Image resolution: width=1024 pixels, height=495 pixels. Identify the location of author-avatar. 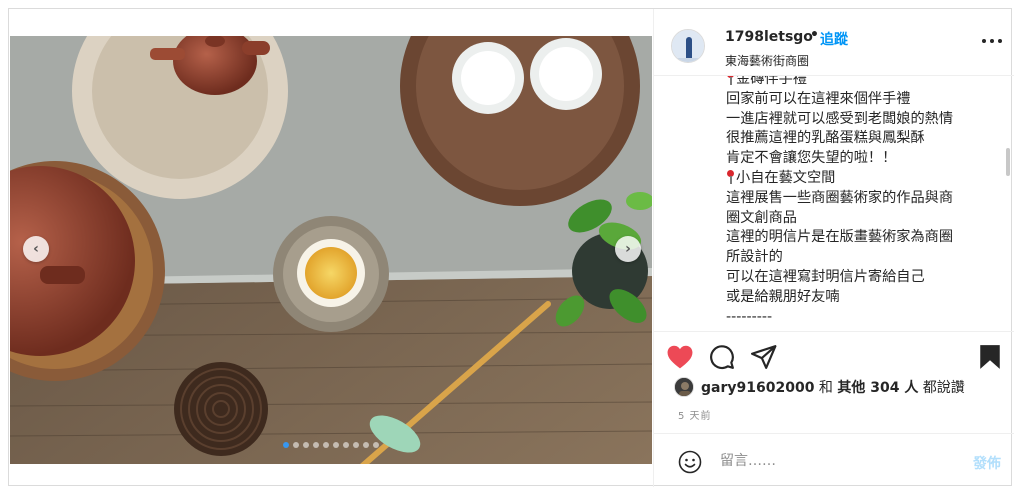
(688, 46).